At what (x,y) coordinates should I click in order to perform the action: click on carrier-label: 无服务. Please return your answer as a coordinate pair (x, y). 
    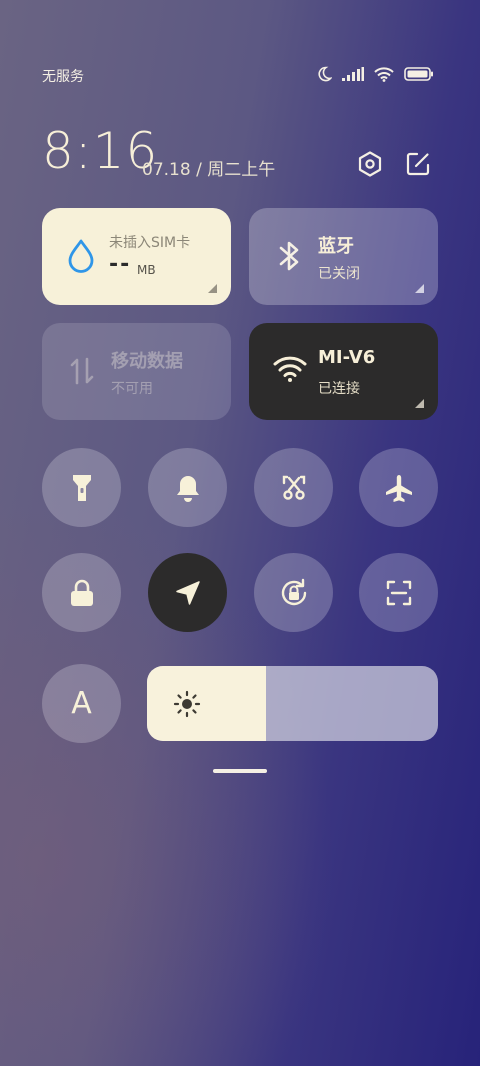
    Looking at the image, I should click on (63, 77).